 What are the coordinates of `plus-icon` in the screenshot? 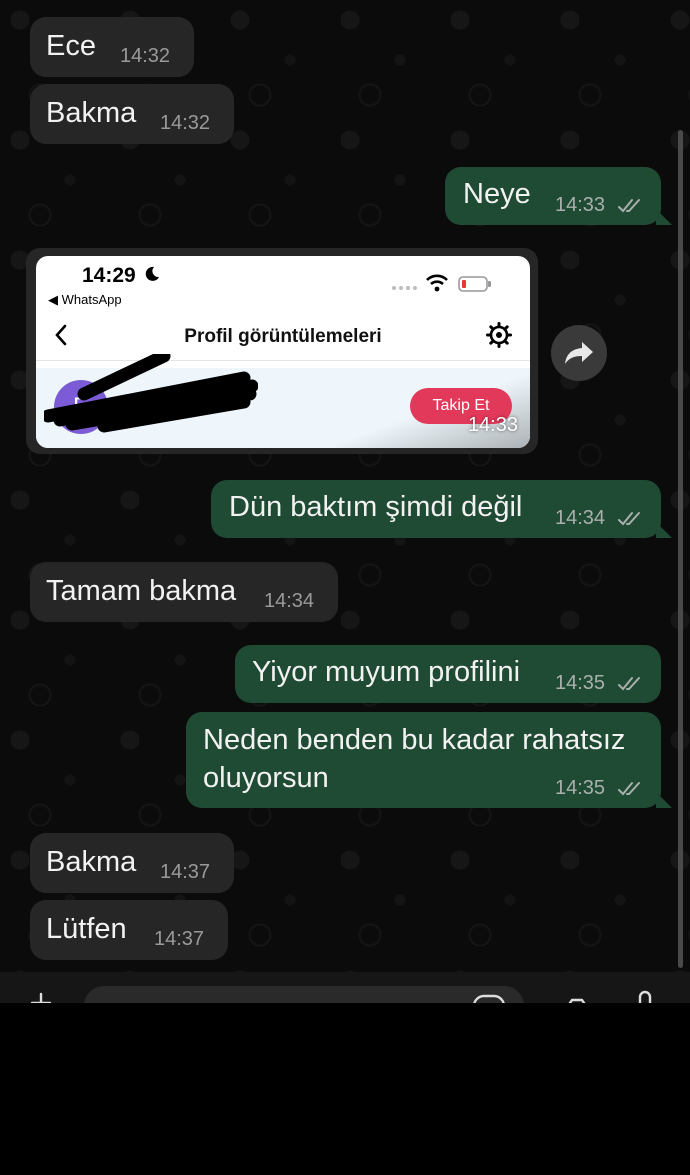 It's located at (41, 997).